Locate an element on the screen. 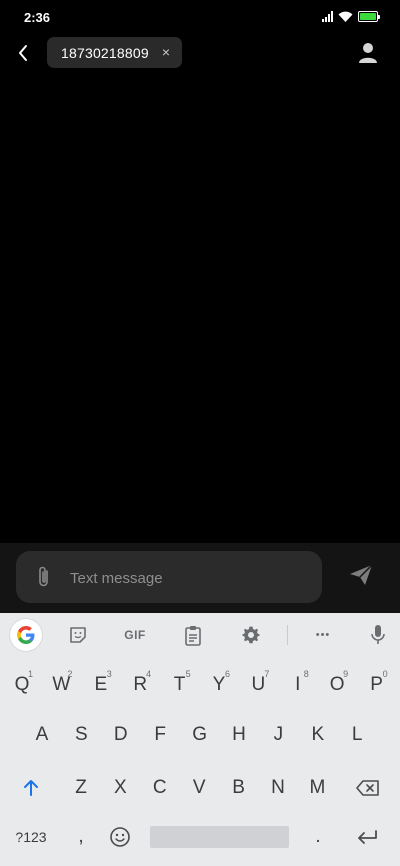  key-label: S is located at coordinates (81, 734).